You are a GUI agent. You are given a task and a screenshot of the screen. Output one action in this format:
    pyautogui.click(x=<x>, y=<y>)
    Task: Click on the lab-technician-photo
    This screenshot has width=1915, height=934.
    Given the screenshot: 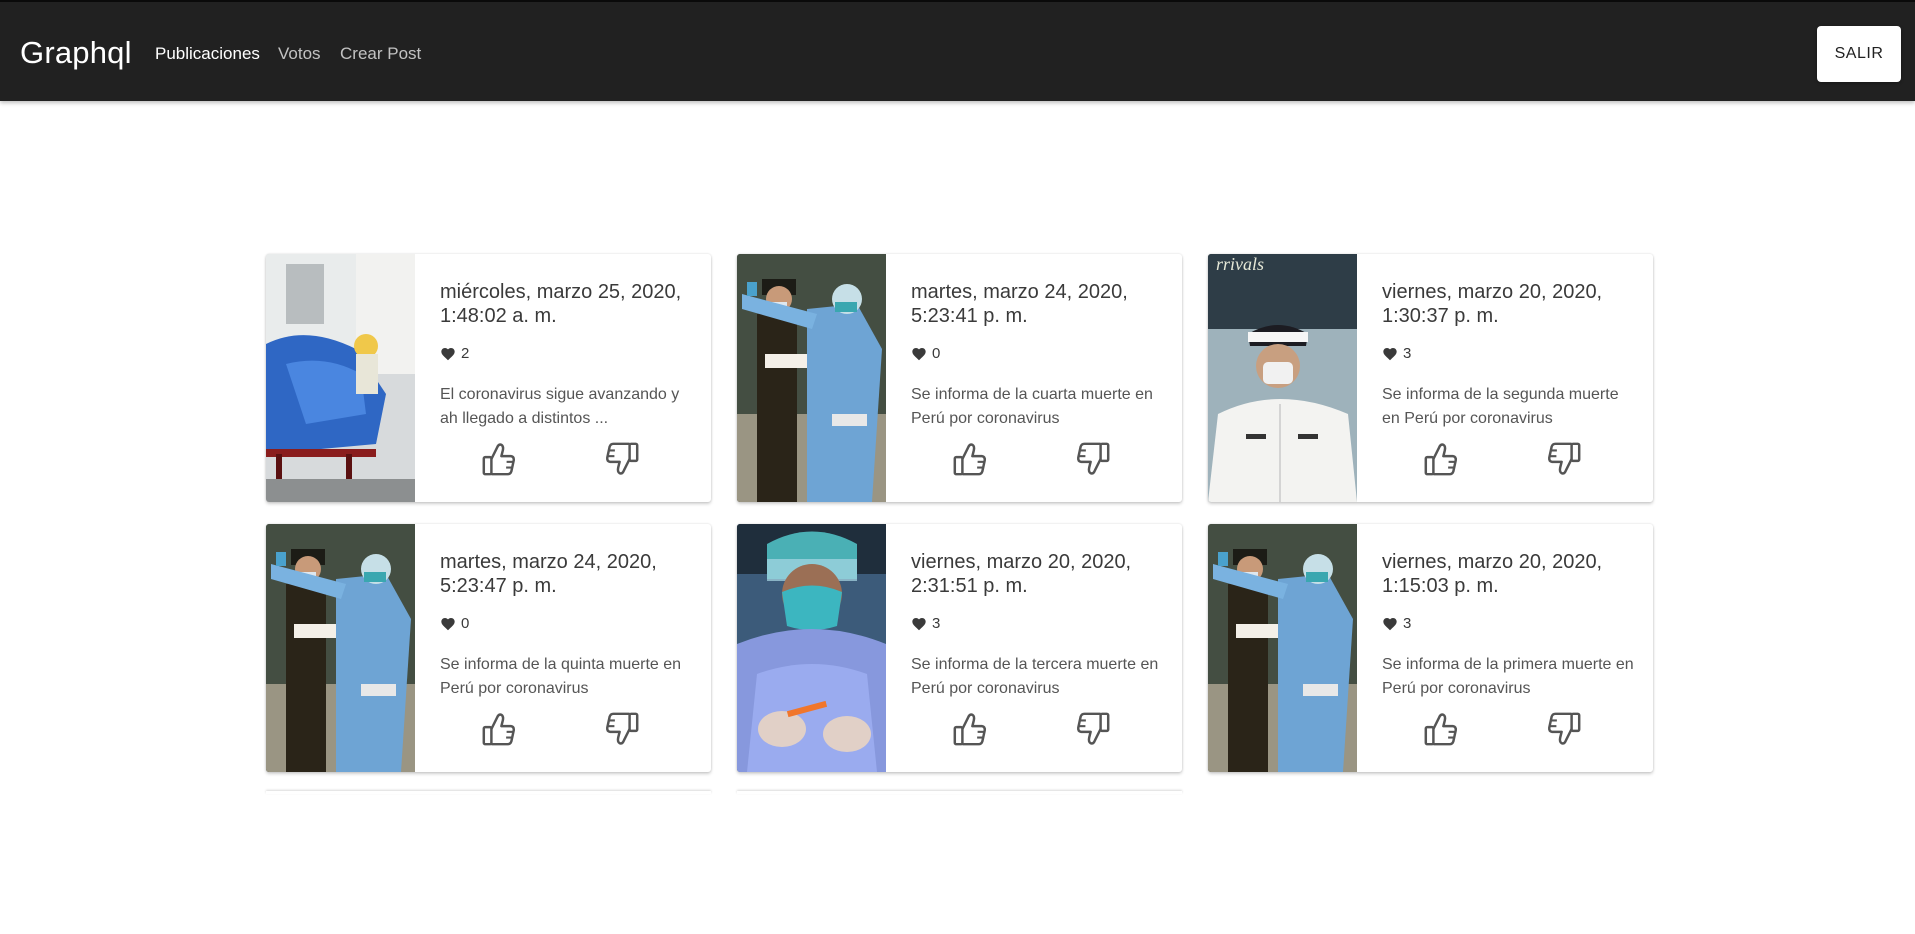 What is the action you would take?
    pyautogui.click(x=811, y=648)
    